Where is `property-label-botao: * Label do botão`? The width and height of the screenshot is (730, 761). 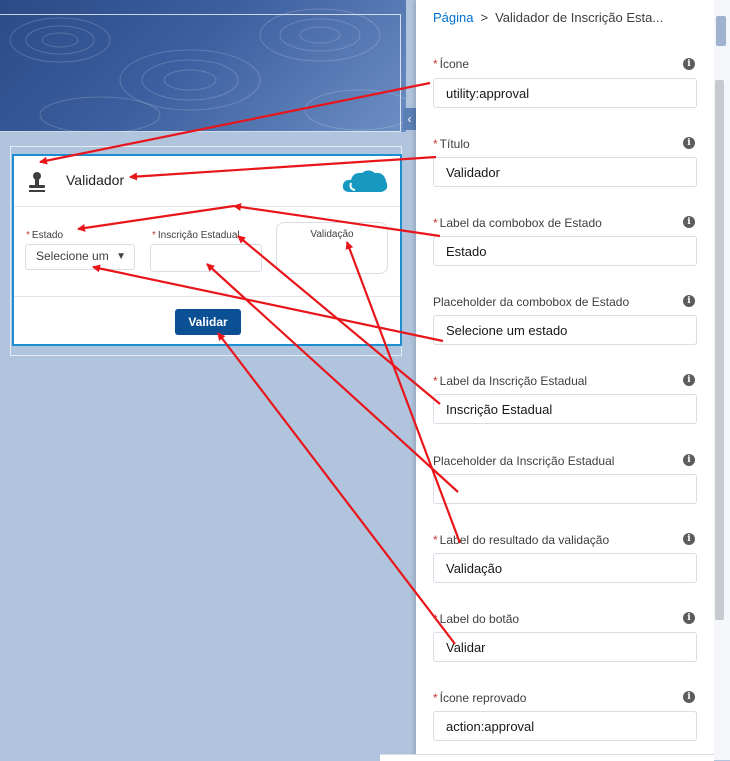 property-label-botao: * Label do botão is located at coordinates (476, 619).